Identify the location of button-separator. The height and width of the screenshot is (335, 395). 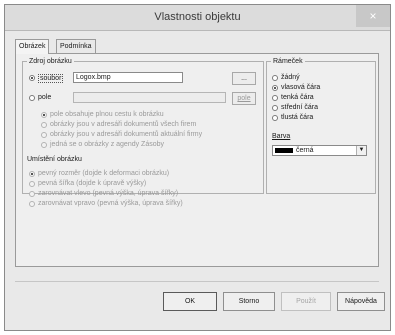
(197, 281).